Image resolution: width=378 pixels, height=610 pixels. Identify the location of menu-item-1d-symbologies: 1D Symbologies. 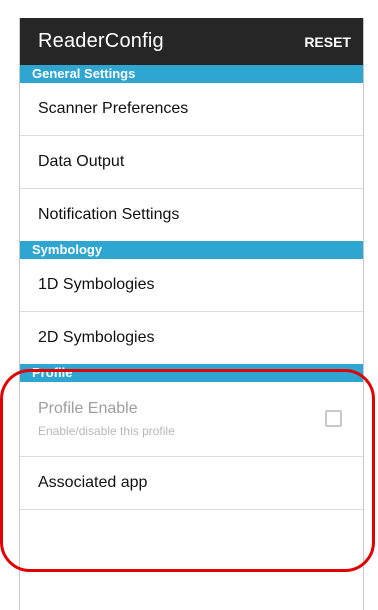
(191, 285).